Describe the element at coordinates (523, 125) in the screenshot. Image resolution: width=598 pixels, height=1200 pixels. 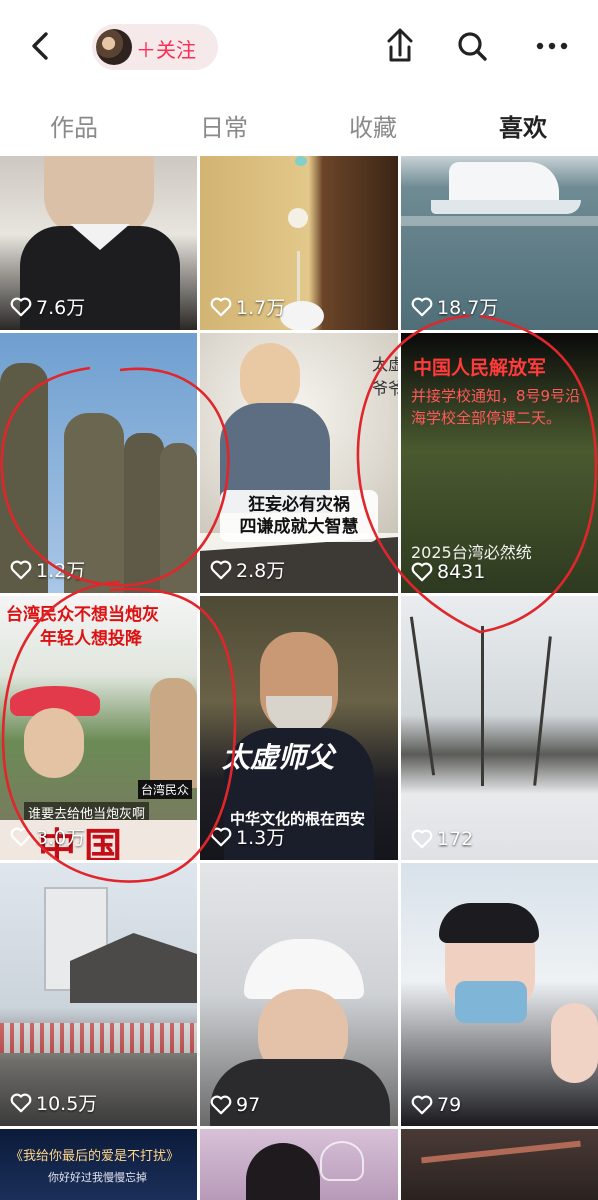
I see `tab-likes: 喜欢` at that location.